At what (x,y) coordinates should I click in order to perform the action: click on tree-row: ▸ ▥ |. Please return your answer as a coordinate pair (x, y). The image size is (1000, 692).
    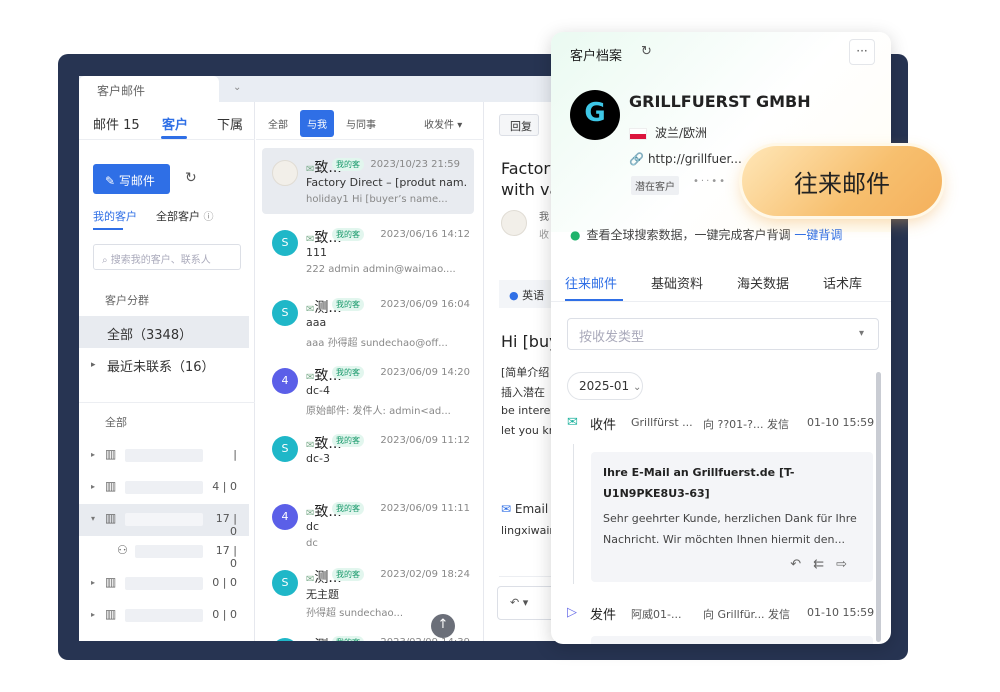
    Looking at the image, I should click on (164, 456).